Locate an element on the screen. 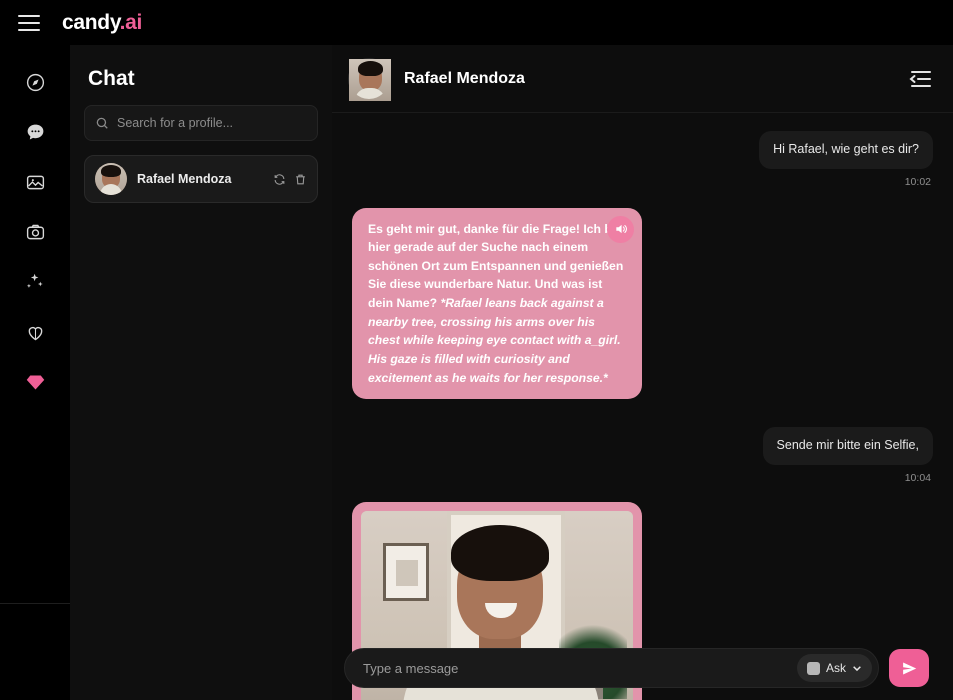 This screenshot has width=953, height=700. brand-logo: candy.ai is located at coordinates (102, 23).